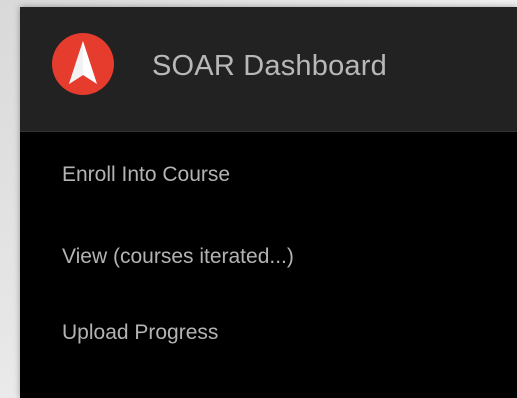 Image resolution: width=517 pixels, height=398 pixels. Describe the element at coordinates (140, 333) in the screenshot. I see `menu-item-upload-progress: Upload Progress` at that location.